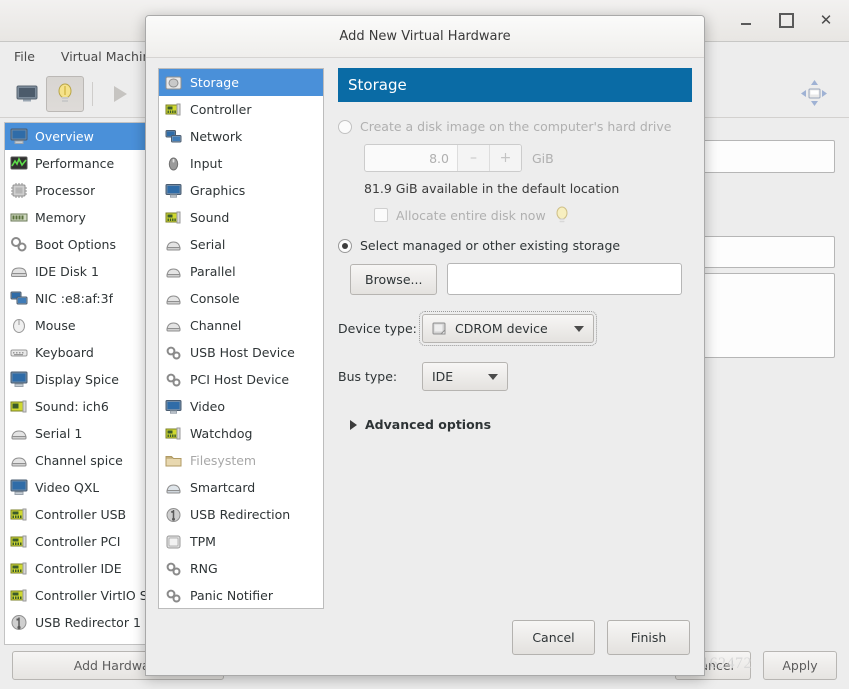 This screenshot has width=849, height=689. Describe the element at coordinates (443, 376) in the screenshot. I see `bus-type-value: IDE` at that location.